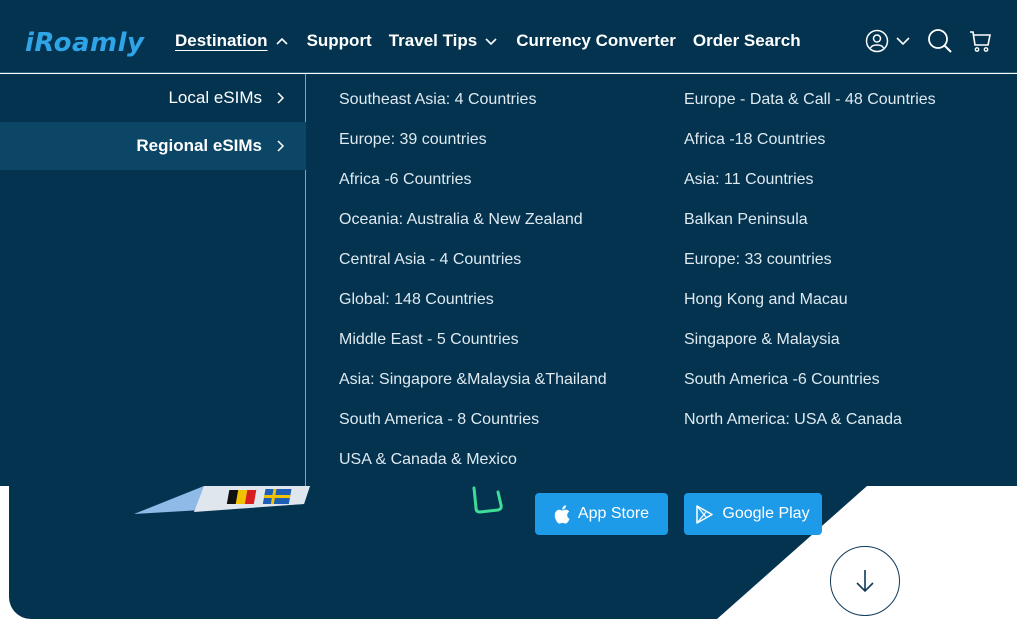 This screenshot has height=619, width=1017. What do you see at coordinates (416, 300) in the screenshot?
I see `region-link: Global: 148 Countries` at bounding box center [416, 300].